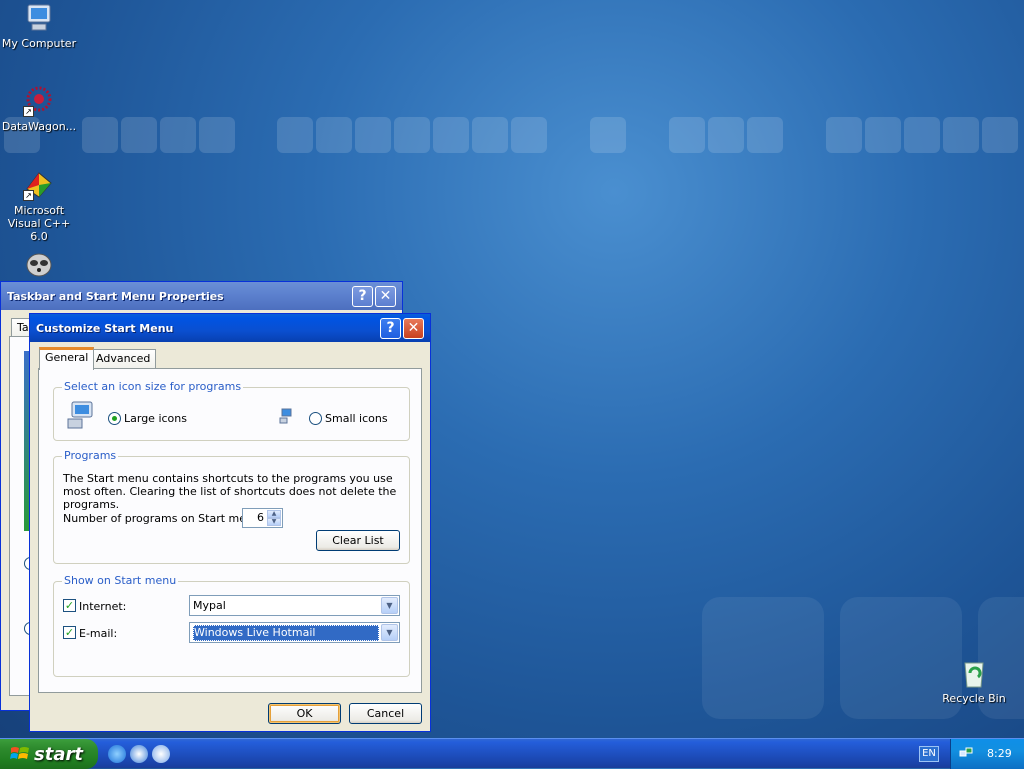 The image size is (1024, 769). I want to click on large-icons-radio, so click(114, 418).